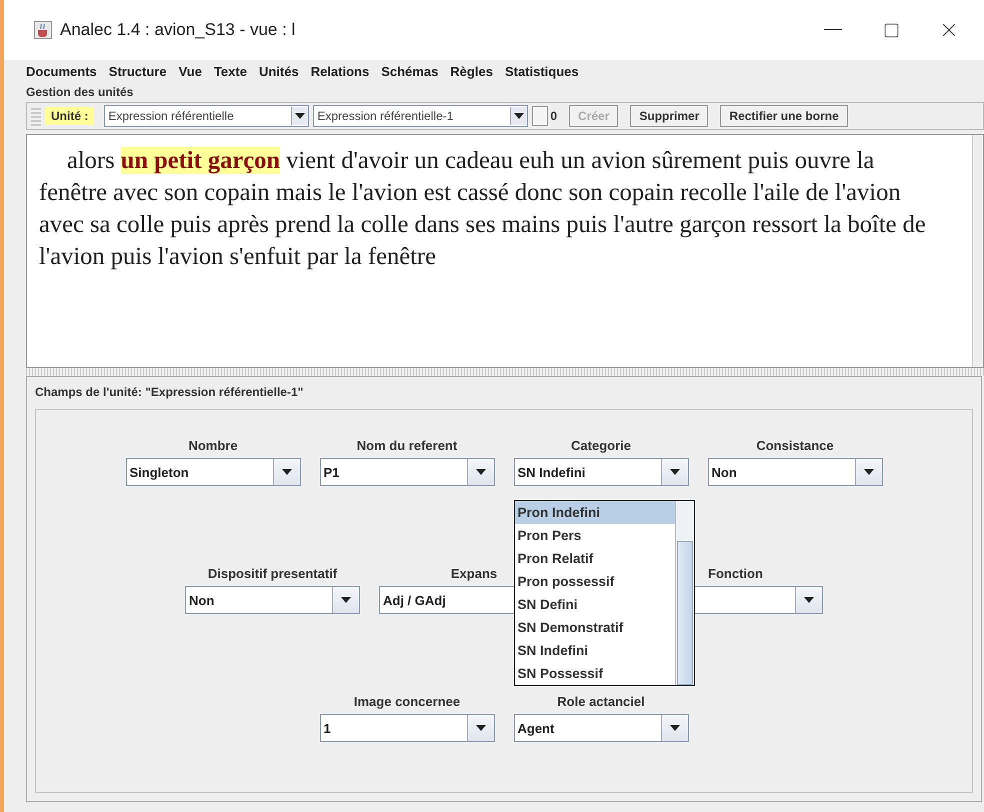  What do you see at coordinates (541, 71) in the screenshot?
I see `menu-item: Statistiques` at bounding box center [541, 71].